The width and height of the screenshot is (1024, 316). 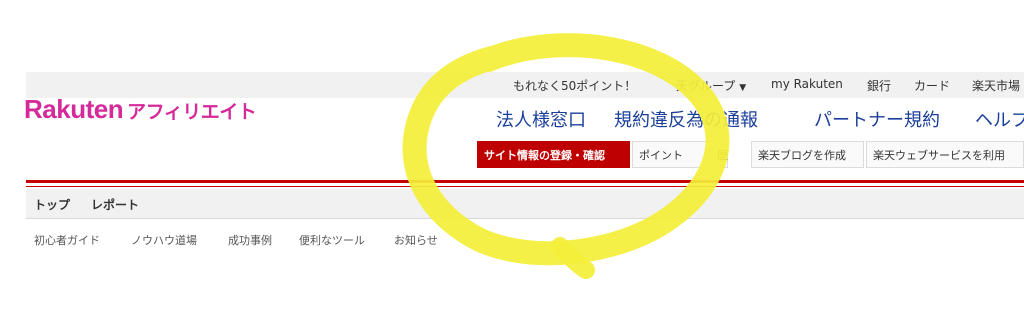 I want to click on header-red-rule-thin, so click(x=525, y=186).